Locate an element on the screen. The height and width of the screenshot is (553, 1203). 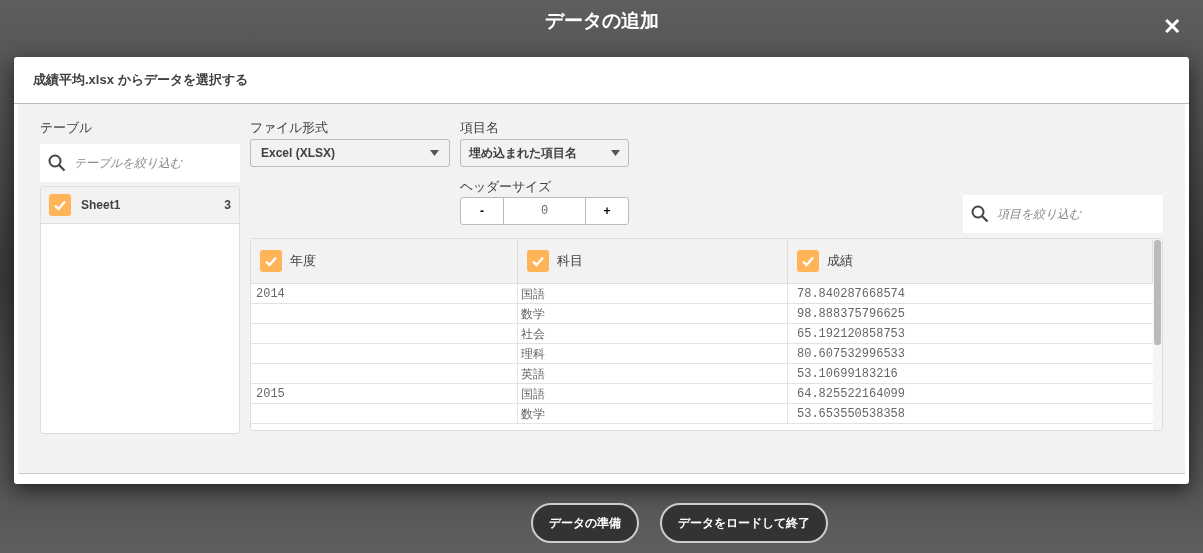
table-cell-text: 2014 is located at coordinates (270, 294).